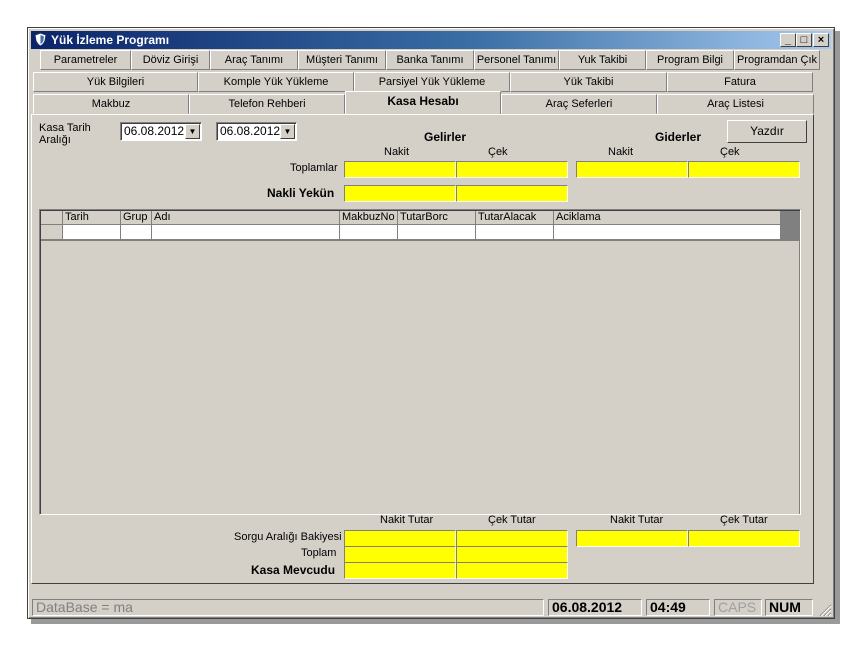 The width and height of the screenshot is (861, 646). What do you see at coordinates (288, 537) in the screenshot?
I see `period-balance-label: Sorgu Aralığı Bakiyesi` at bounding box center [288, 537].